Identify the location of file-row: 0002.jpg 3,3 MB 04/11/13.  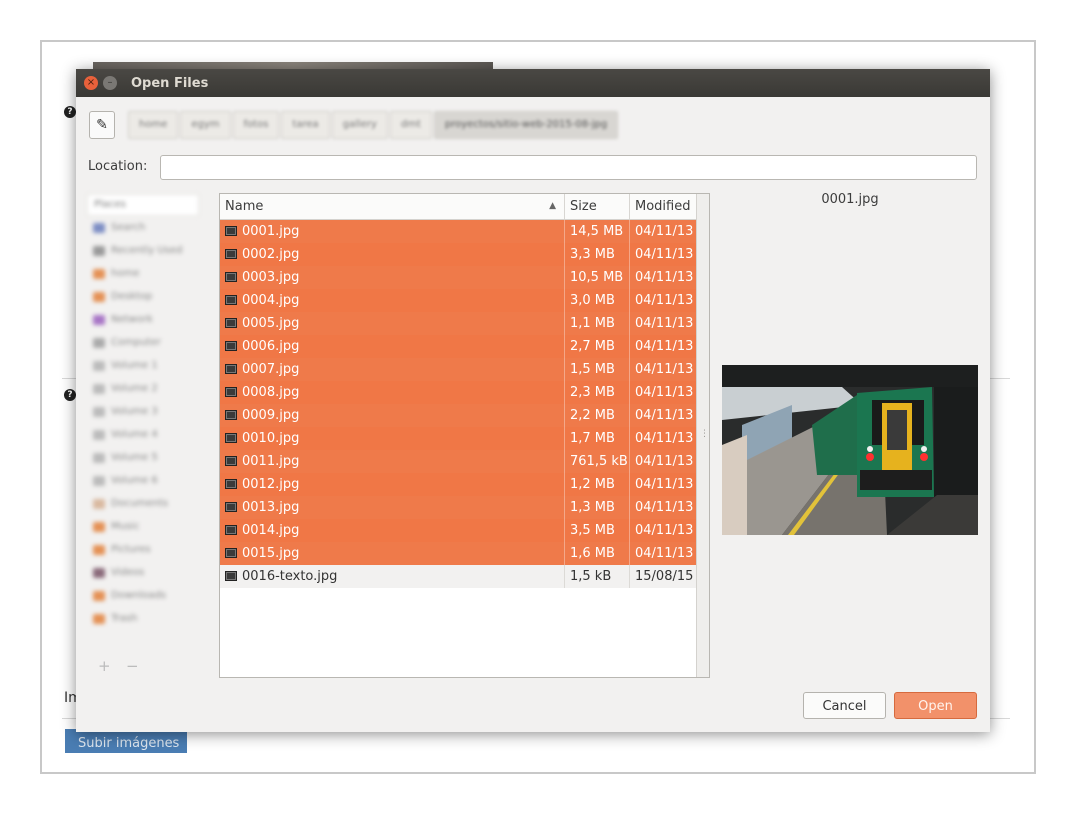
(464, 254).